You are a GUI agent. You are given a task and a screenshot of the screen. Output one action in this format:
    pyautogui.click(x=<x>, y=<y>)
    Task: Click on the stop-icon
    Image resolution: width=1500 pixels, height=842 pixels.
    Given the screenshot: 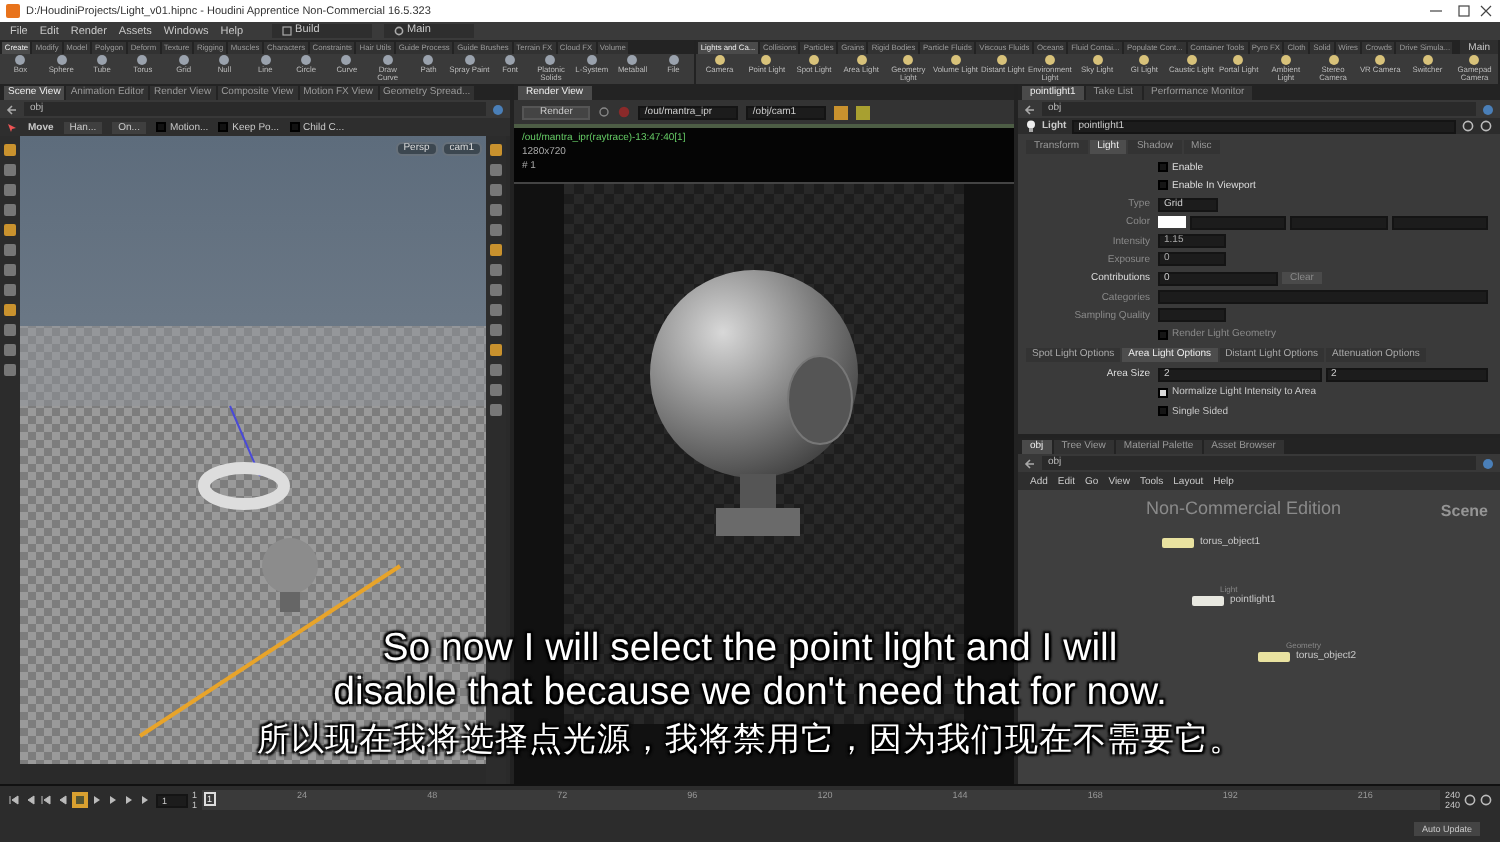 What is the action you would take?
    pyautogui.click(x=80, y=800)
    